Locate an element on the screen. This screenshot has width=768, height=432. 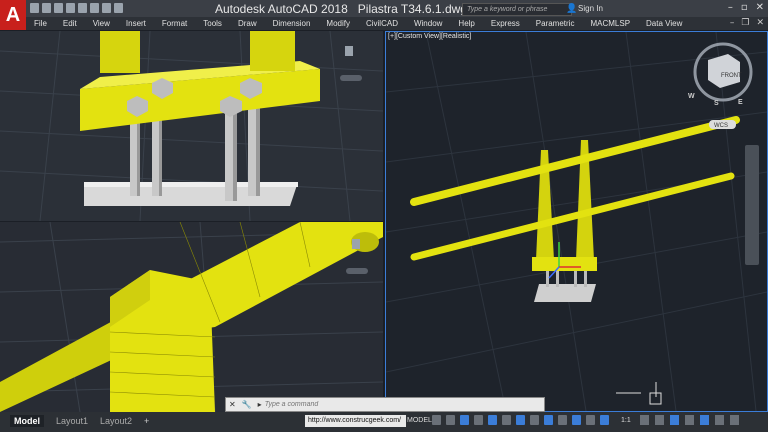
transparency-icon is located at coordinates (534, 420).